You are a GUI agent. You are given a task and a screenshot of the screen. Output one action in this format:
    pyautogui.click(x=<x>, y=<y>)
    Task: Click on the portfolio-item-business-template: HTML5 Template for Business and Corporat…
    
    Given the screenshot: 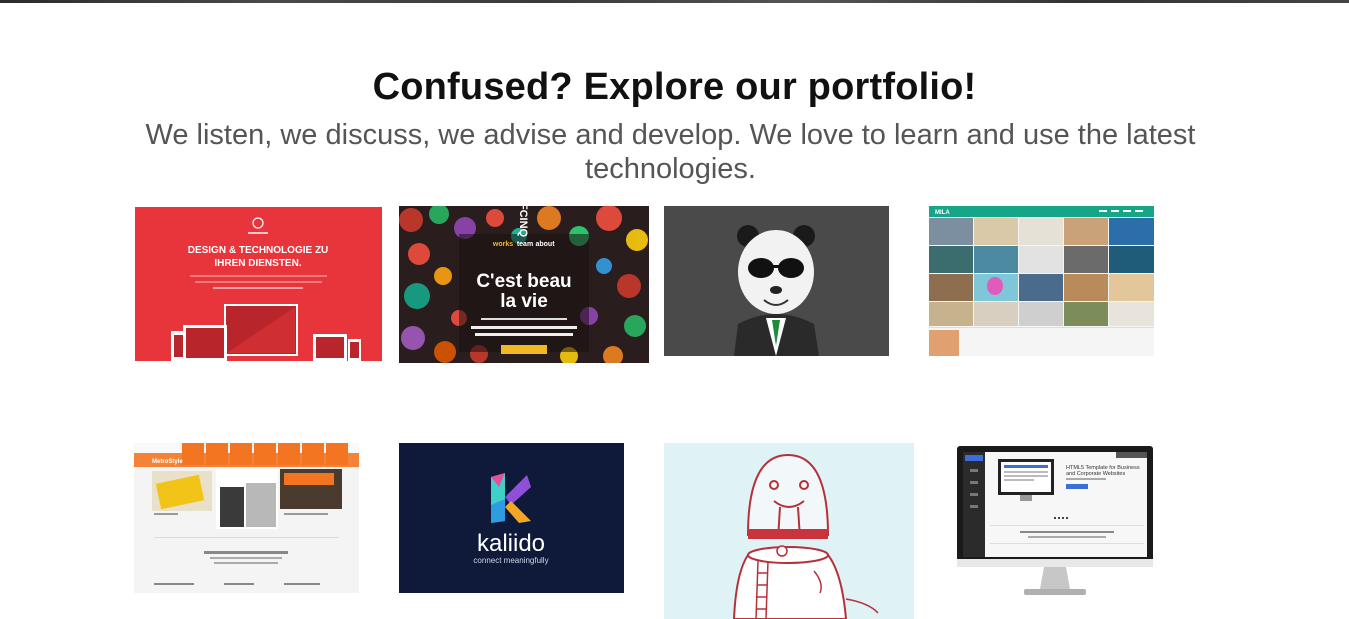 What is the action you would take?
    pyautogui.click(x=1055, y=521)
    